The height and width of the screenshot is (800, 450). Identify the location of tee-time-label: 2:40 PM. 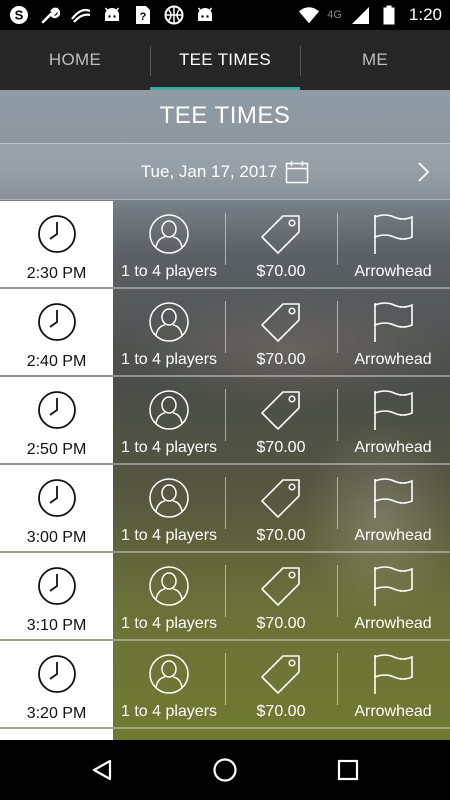
(56, 361).